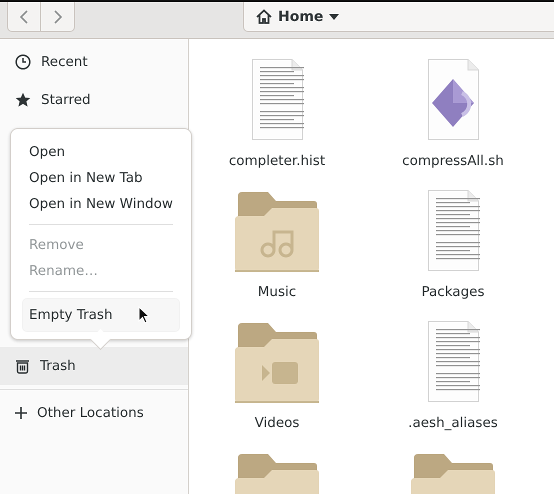 The width and height of the screenshot is (554, 494). Describe the element at coordinates (334, 17) in the screenshot. I see `dropdown-caret-icon` at that location.